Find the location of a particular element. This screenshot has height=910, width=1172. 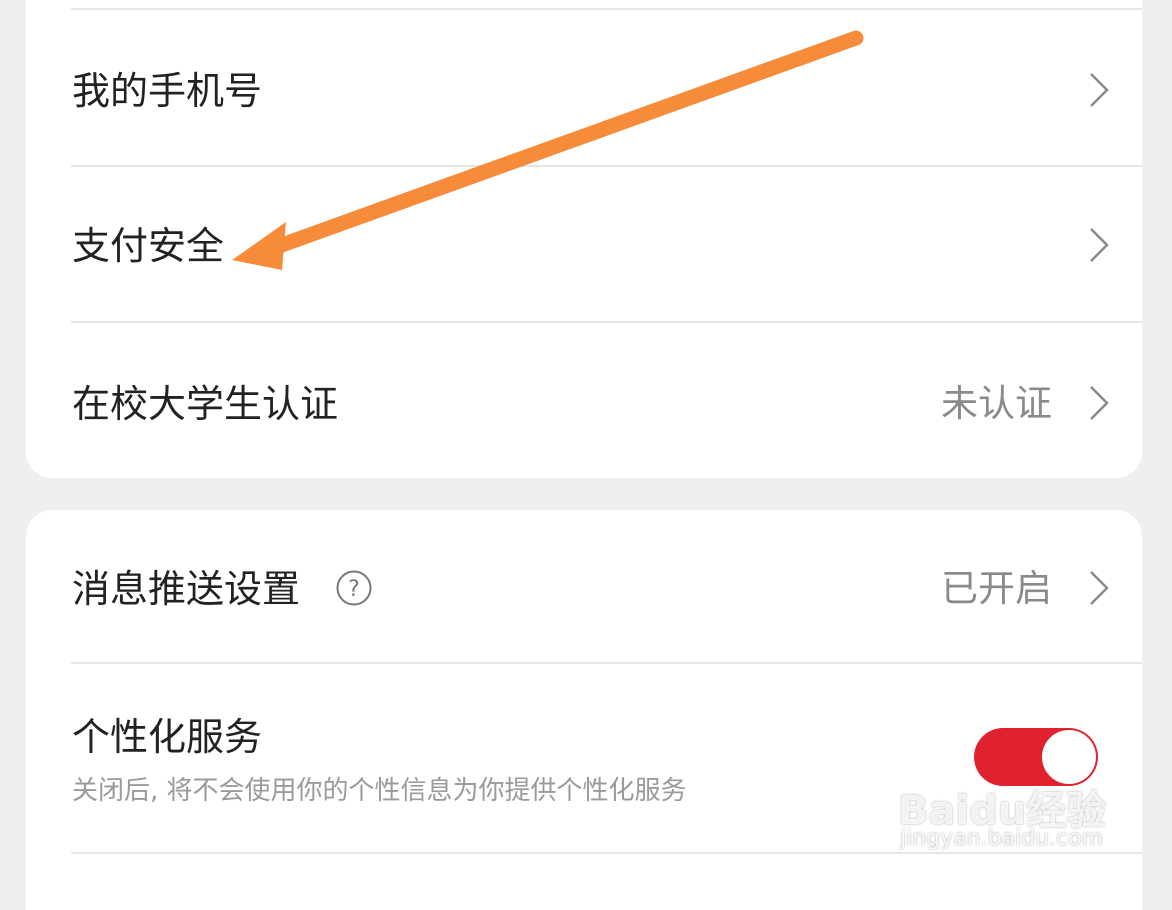

row-label: 我的手机号 is located at coordinates (167, 91).